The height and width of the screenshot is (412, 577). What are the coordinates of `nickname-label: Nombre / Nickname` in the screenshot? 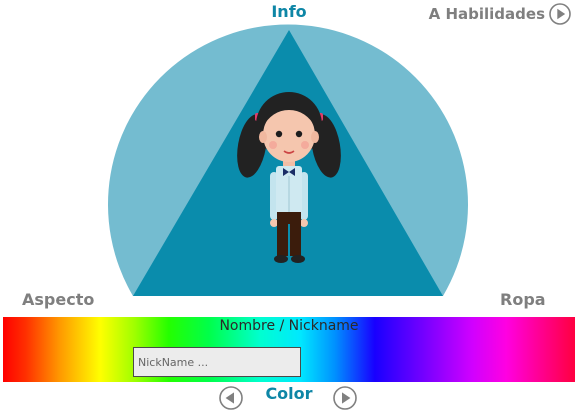 It's located at (289, 326).